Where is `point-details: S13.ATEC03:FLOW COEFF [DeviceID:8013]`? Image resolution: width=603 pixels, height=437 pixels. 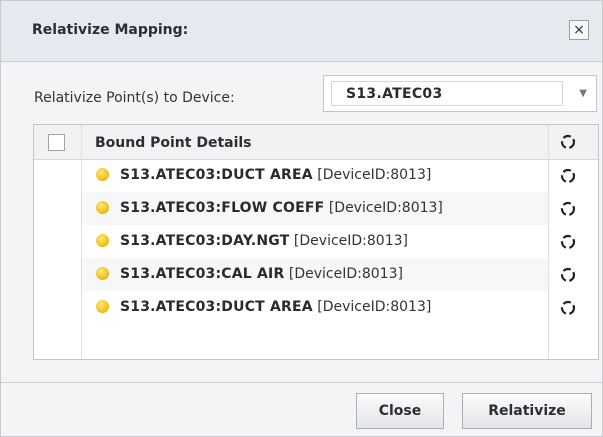 point-details: S13.ATEC03:FLOW COEFF [DeviceID:8013] is located at coordinates (281, 208).